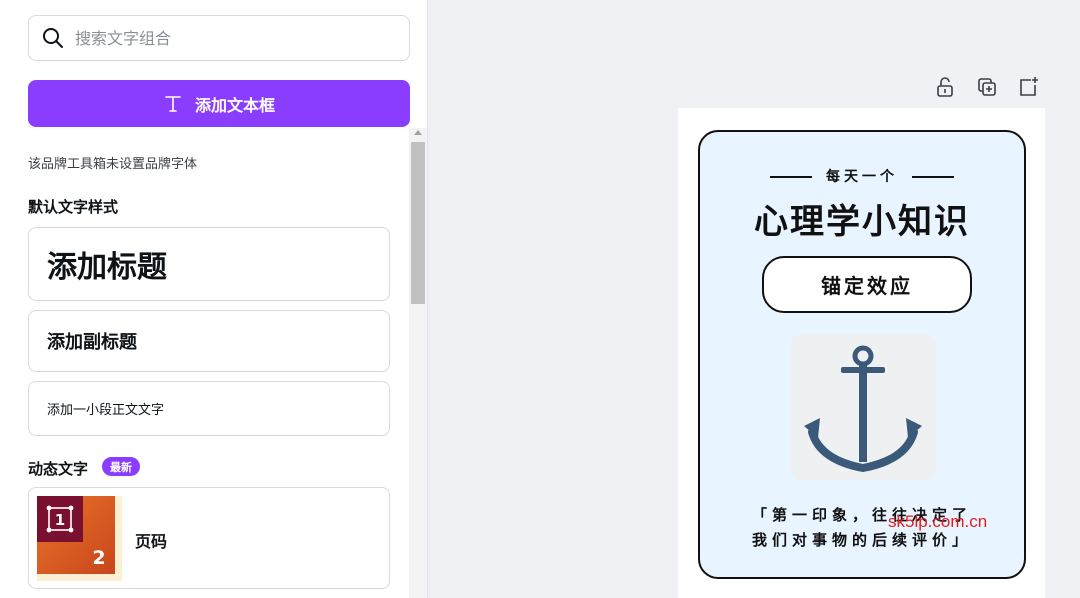 This screenshot has height=598, width=1080. Describe the element at coordinates (791, 177) in the screenshot. I see `left-rule` at that location.